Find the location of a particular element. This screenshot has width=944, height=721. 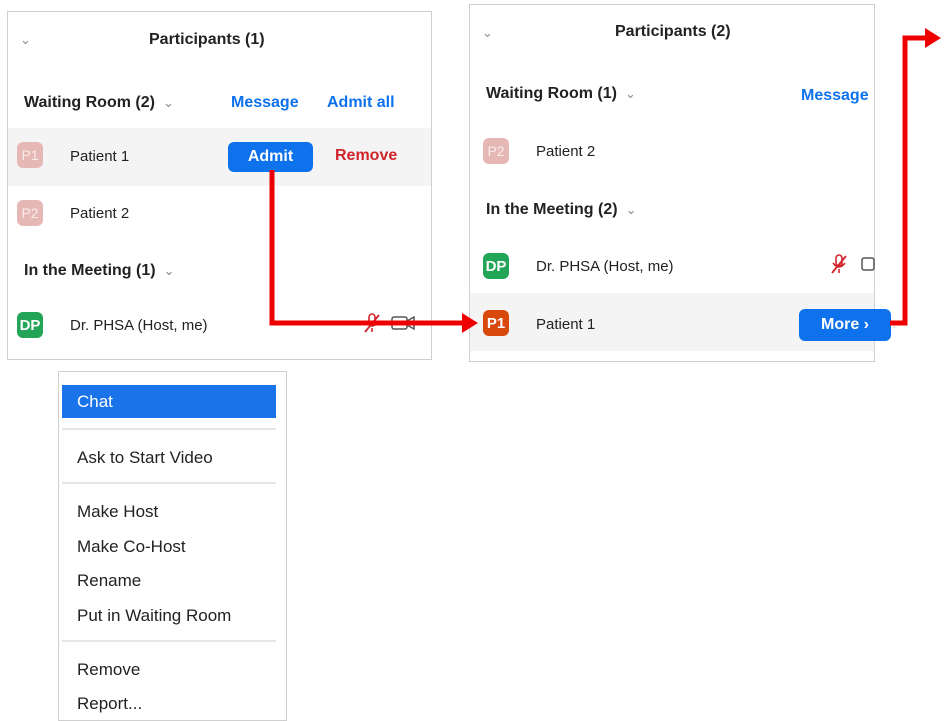

admit-flow-arrow is located at coordinates (365, 248).